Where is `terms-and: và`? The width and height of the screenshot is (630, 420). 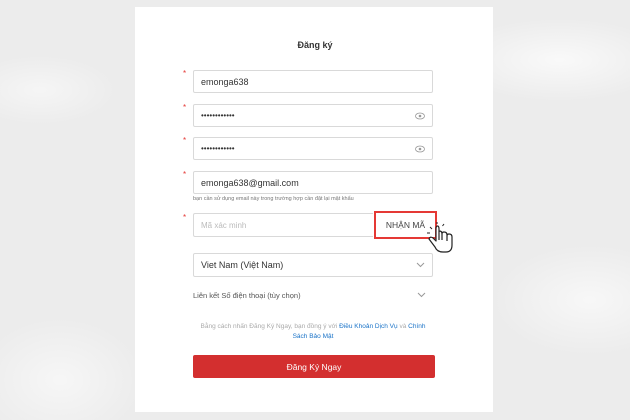
terms-and: và is located at coordinates (403, 326).